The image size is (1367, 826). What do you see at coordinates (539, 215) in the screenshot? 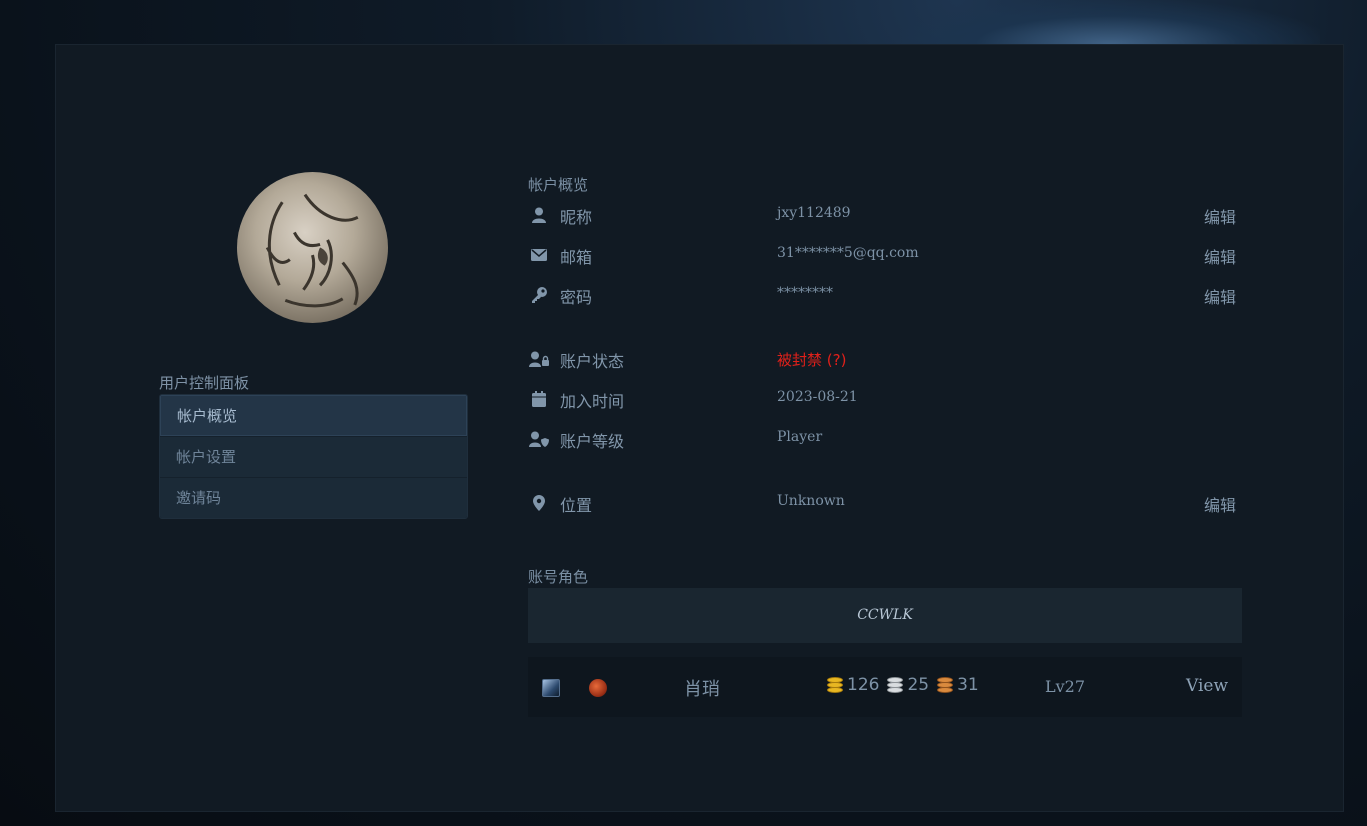
I see `user-icon` at bounding box center [539, 215].